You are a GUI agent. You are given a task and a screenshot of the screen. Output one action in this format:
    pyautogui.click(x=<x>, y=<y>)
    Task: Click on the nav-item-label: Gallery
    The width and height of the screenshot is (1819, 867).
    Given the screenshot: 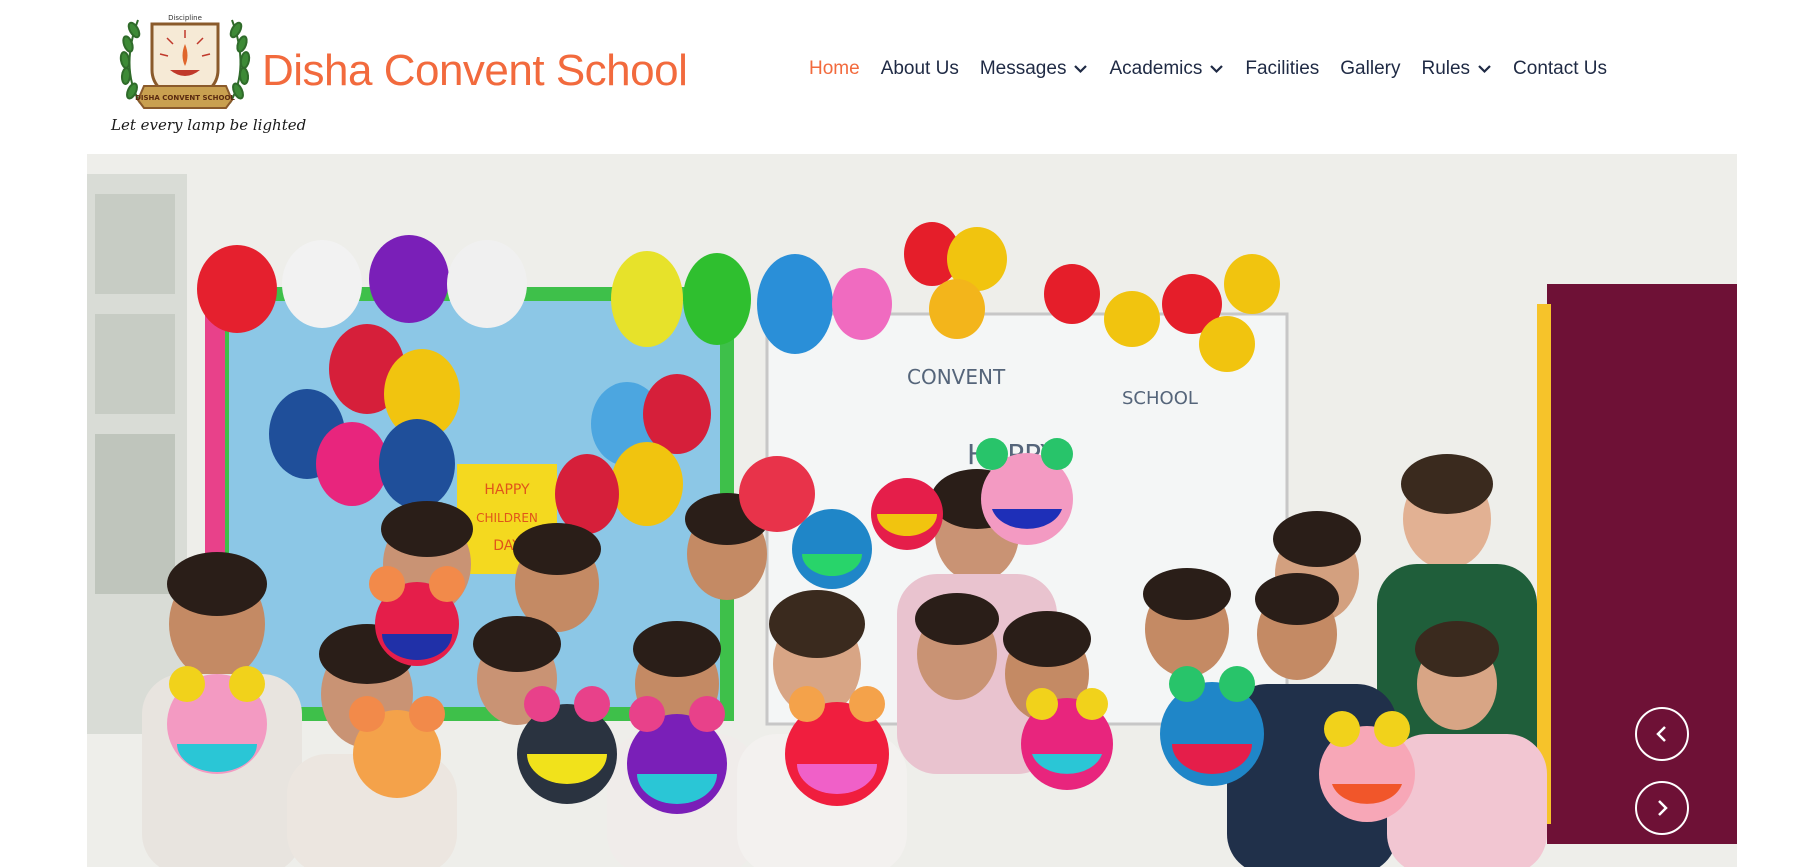 What is the action you would take?
    pyautogui.click(x=1370, y=68)
    